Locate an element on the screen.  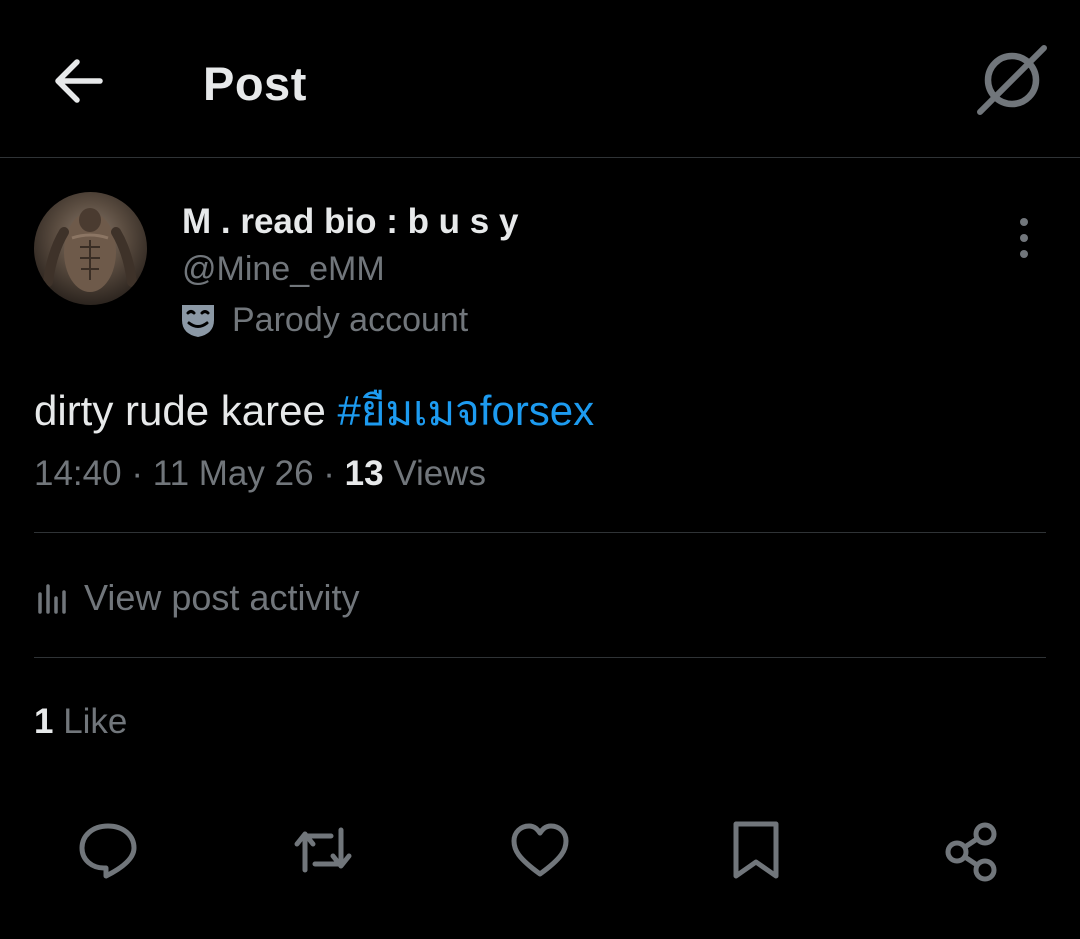
repost-button is located at coordinates (323, 850).